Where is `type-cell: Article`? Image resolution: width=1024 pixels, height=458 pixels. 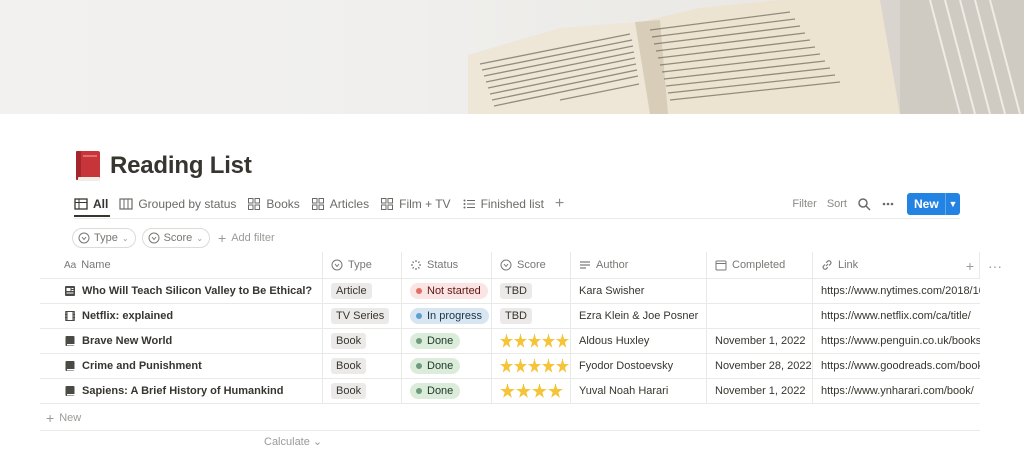 type-cell: Article is located at coordinates (362, 291).